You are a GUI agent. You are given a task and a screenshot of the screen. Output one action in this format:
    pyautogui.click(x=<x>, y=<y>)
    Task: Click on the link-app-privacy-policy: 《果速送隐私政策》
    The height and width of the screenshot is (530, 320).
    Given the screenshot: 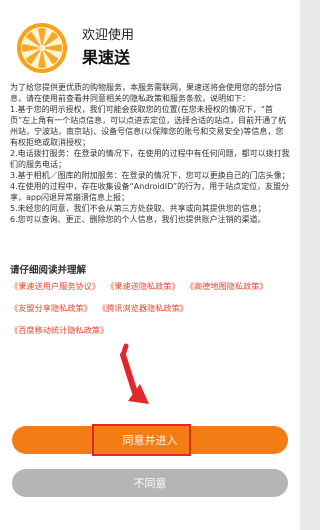 What is the action you would take?
    pyautogui.click(x=143, y=286)
    